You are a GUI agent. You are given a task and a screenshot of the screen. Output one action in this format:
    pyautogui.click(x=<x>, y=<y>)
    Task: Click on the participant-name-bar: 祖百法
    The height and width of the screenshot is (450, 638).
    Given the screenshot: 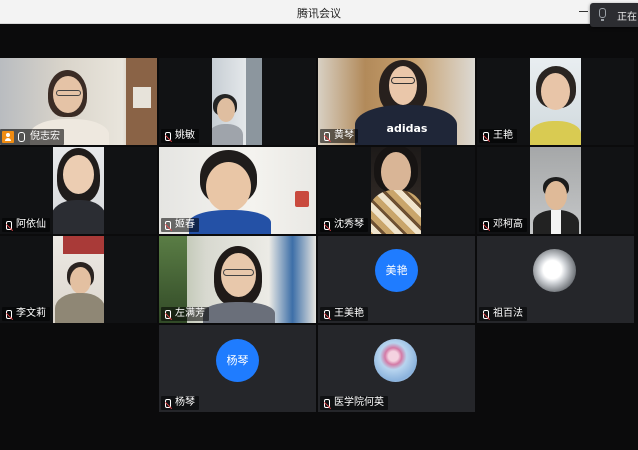 What is the action you would take?
    pyautogui.click(x=503, y=314)
    